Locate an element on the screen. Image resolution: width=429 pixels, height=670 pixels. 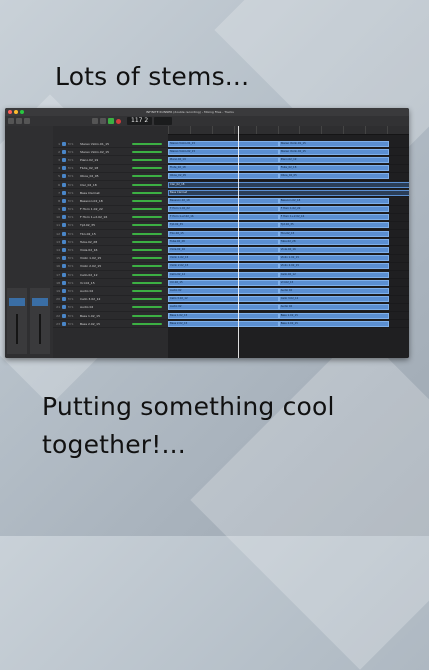
minimize-icon is located at coordinates (16, 112).